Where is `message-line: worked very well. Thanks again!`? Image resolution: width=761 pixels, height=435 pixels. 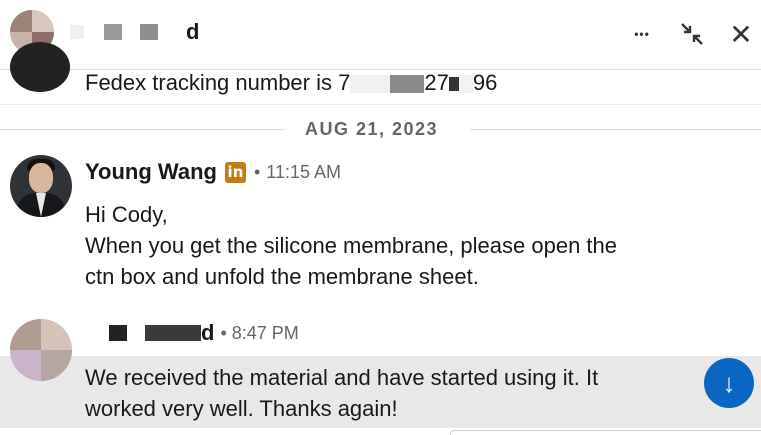 message-line: worked very well. Thanks again! is located at coordinates (241, 408).